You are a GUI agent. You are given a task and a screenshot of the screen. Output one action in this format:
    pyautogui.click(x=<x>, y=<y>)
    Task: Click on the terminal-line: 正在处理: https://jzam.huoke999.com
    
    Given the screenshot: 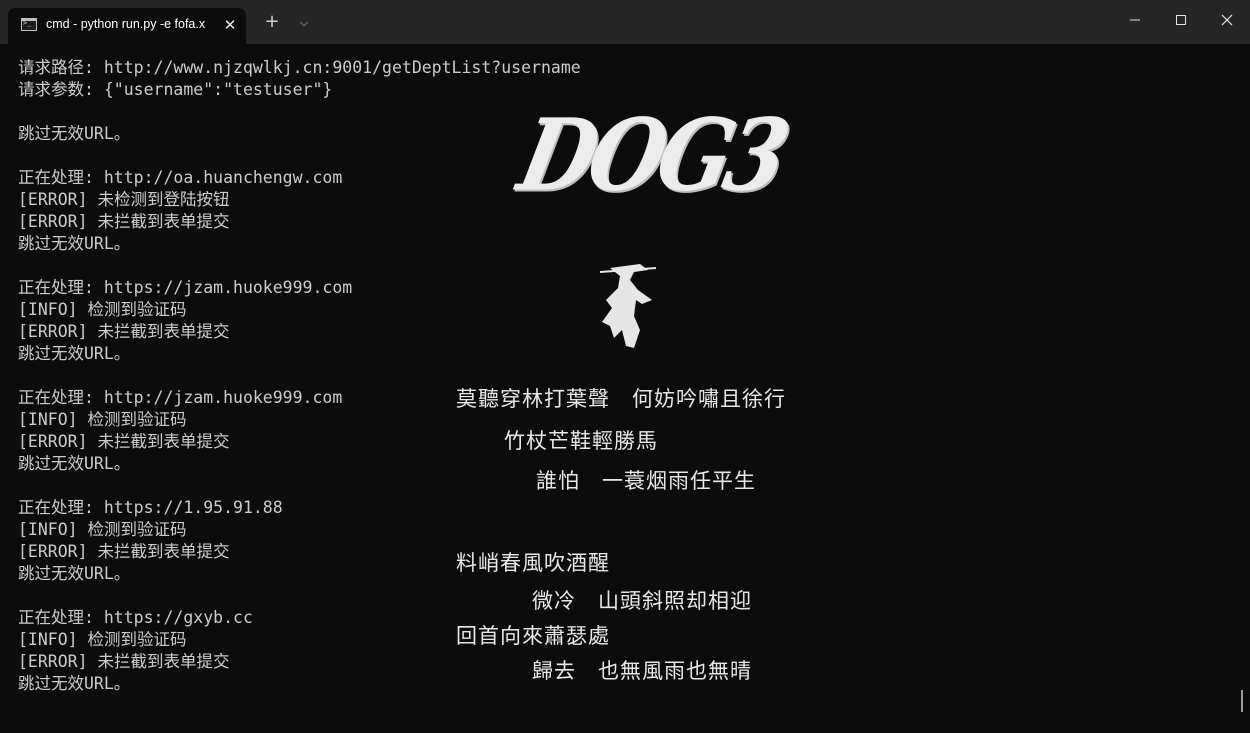 What is the action you would take?
    pyautogui.click(x=185, y=287)
    